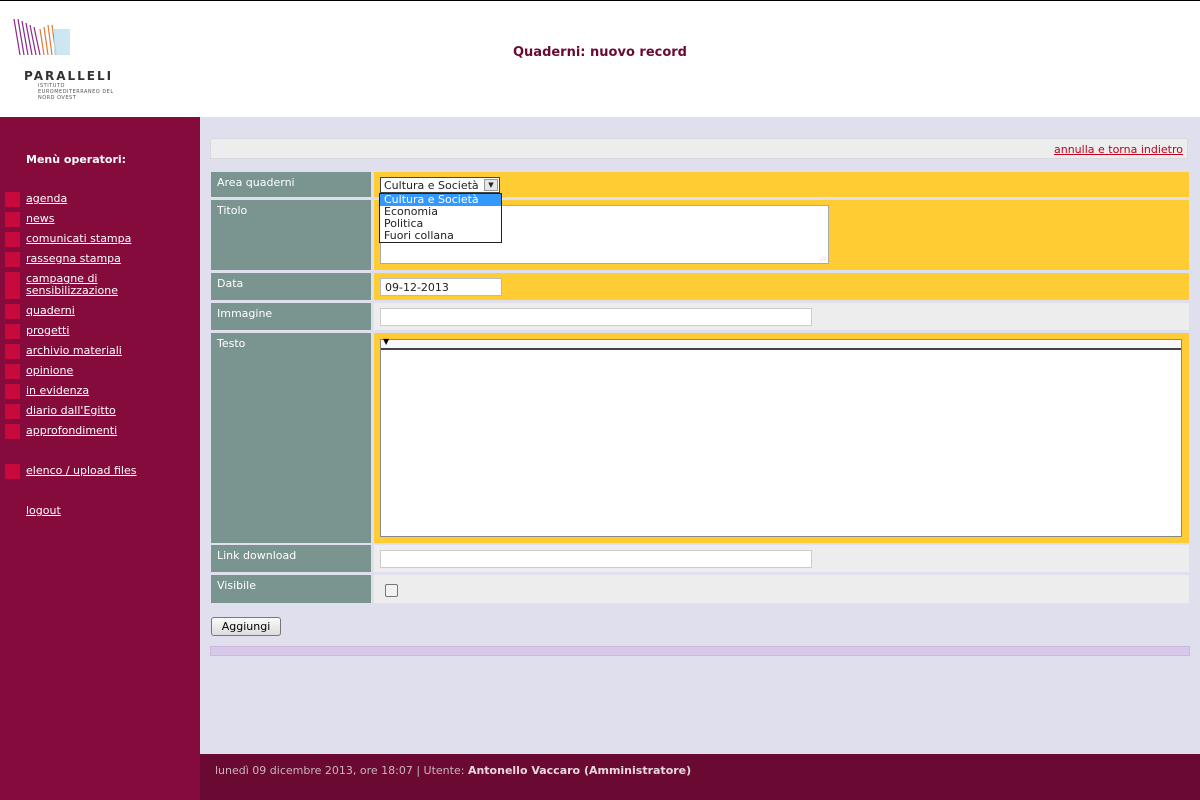  I want to click on logout-link: logout, so click(91, 511).